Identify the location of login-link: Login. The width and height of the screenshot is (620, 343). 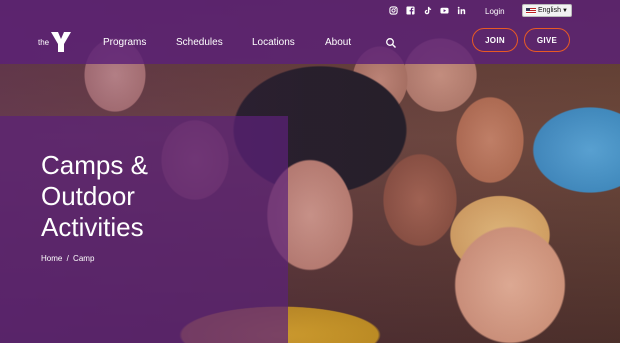
(495, 11).